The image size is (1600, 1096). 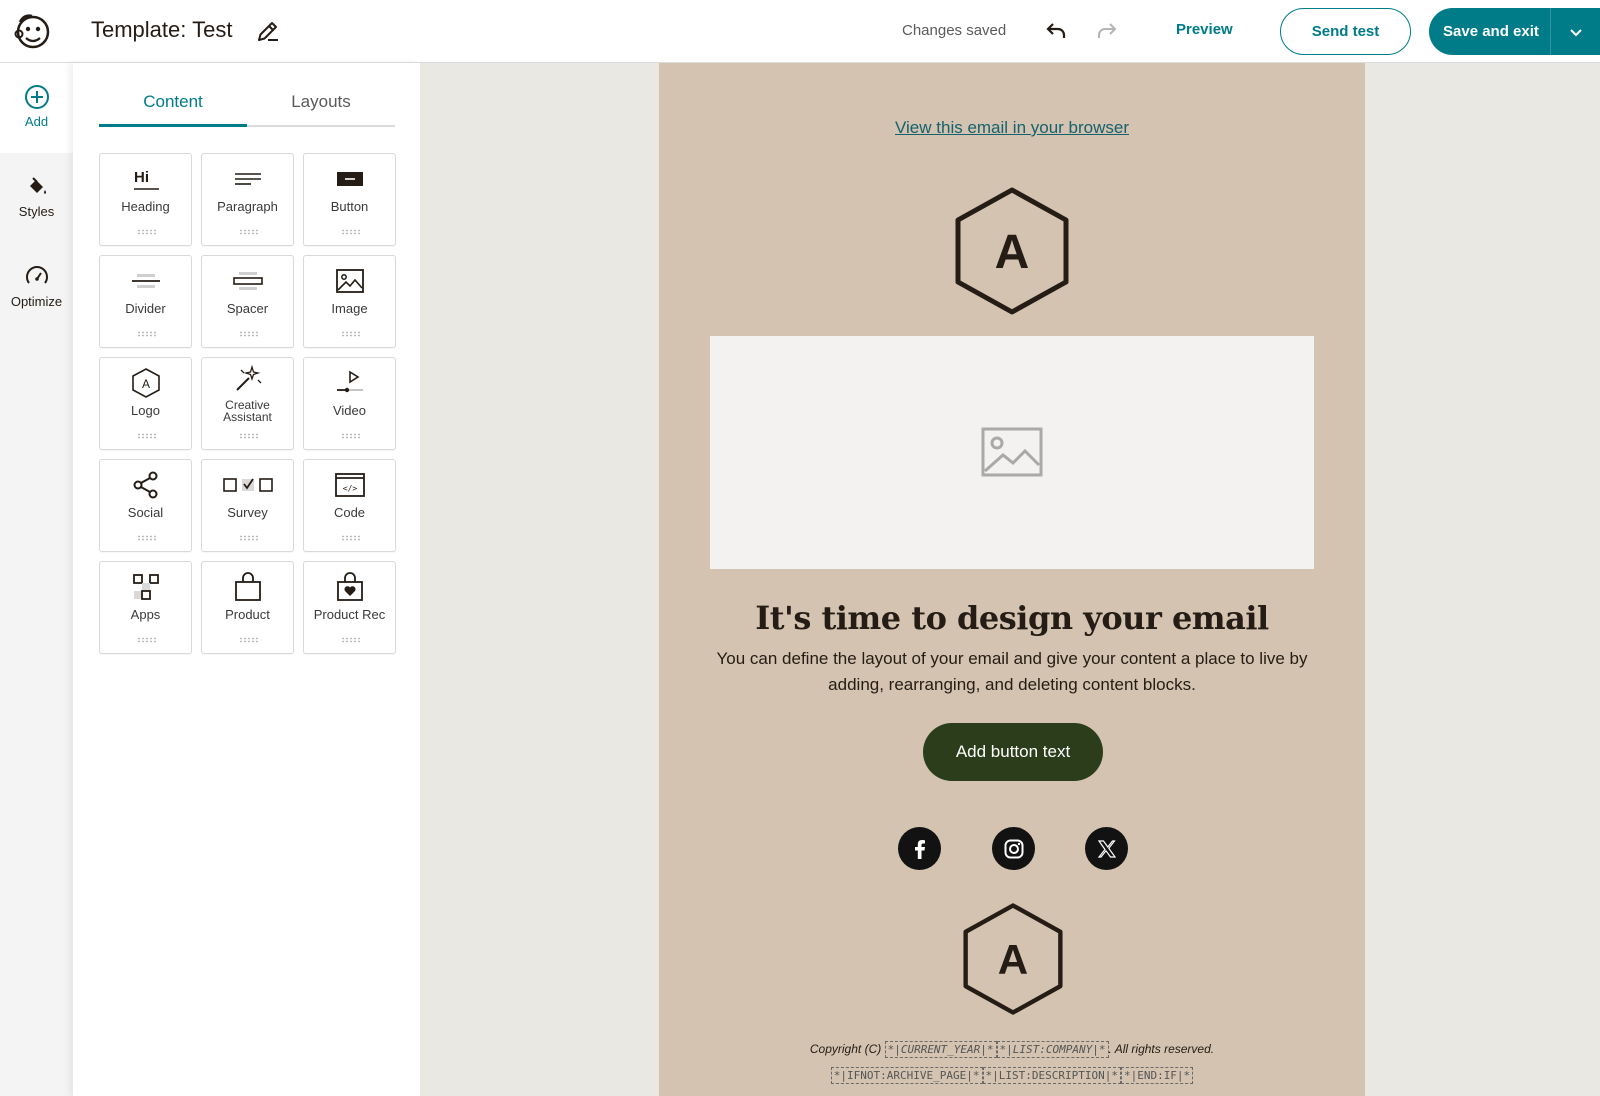 I want to click on tab-layouts: Layouts, so click(x=321, y=106).